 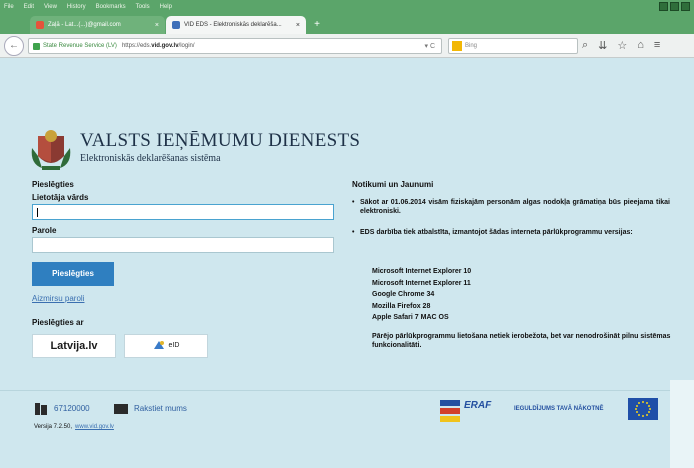 What do you see at coordinates (58, 298) in the screenshot?
I see `forgot-password-link: Aizmirsu paroli` at bounding box center [58, 298].